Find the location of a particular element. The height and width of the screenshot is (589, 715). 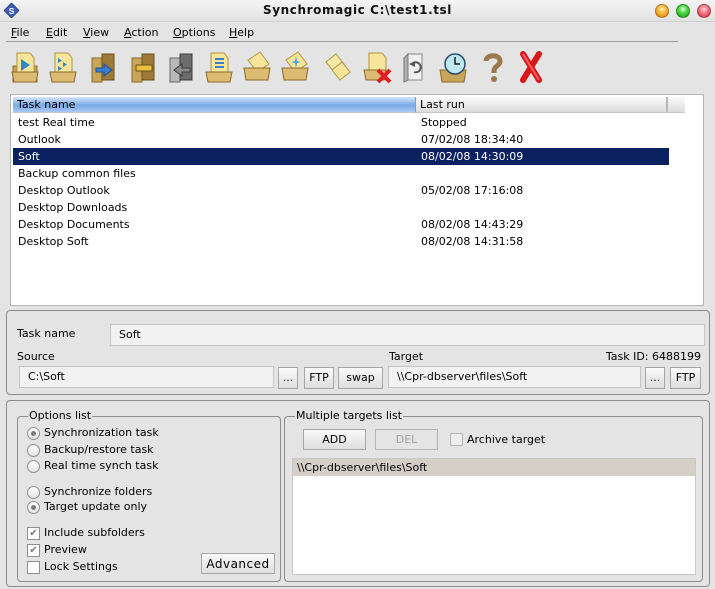

run-task-button is located at coordinates (25, 67).